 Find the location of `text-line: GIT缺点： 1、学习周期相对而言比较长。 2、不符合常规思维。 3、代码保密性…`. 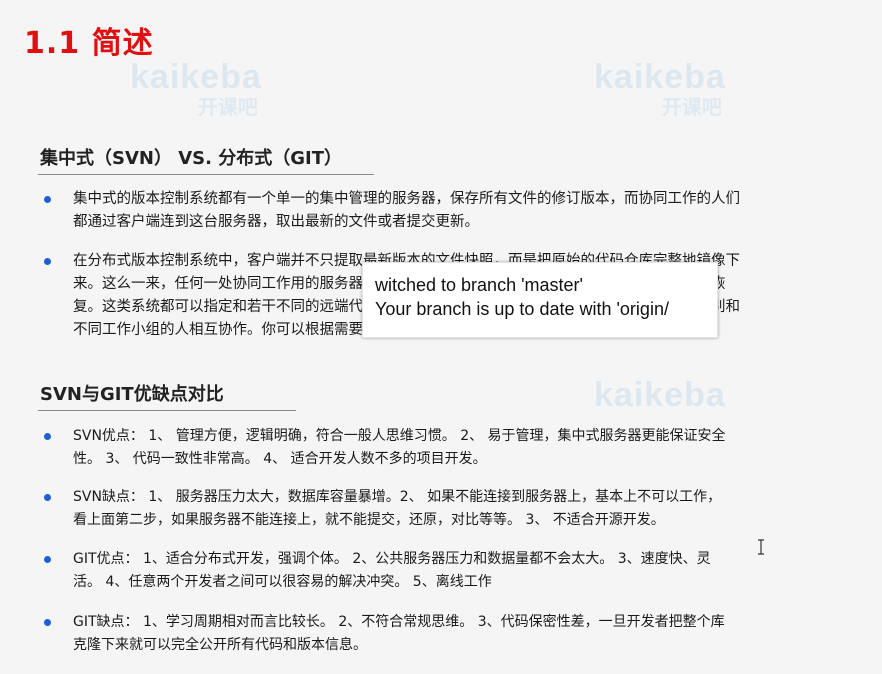

text-line: GIT缺点： 1、学习周期相对而言比较长。 2、不符合常规思维。 3、代码保密性… is located at coordinates (399, 622).